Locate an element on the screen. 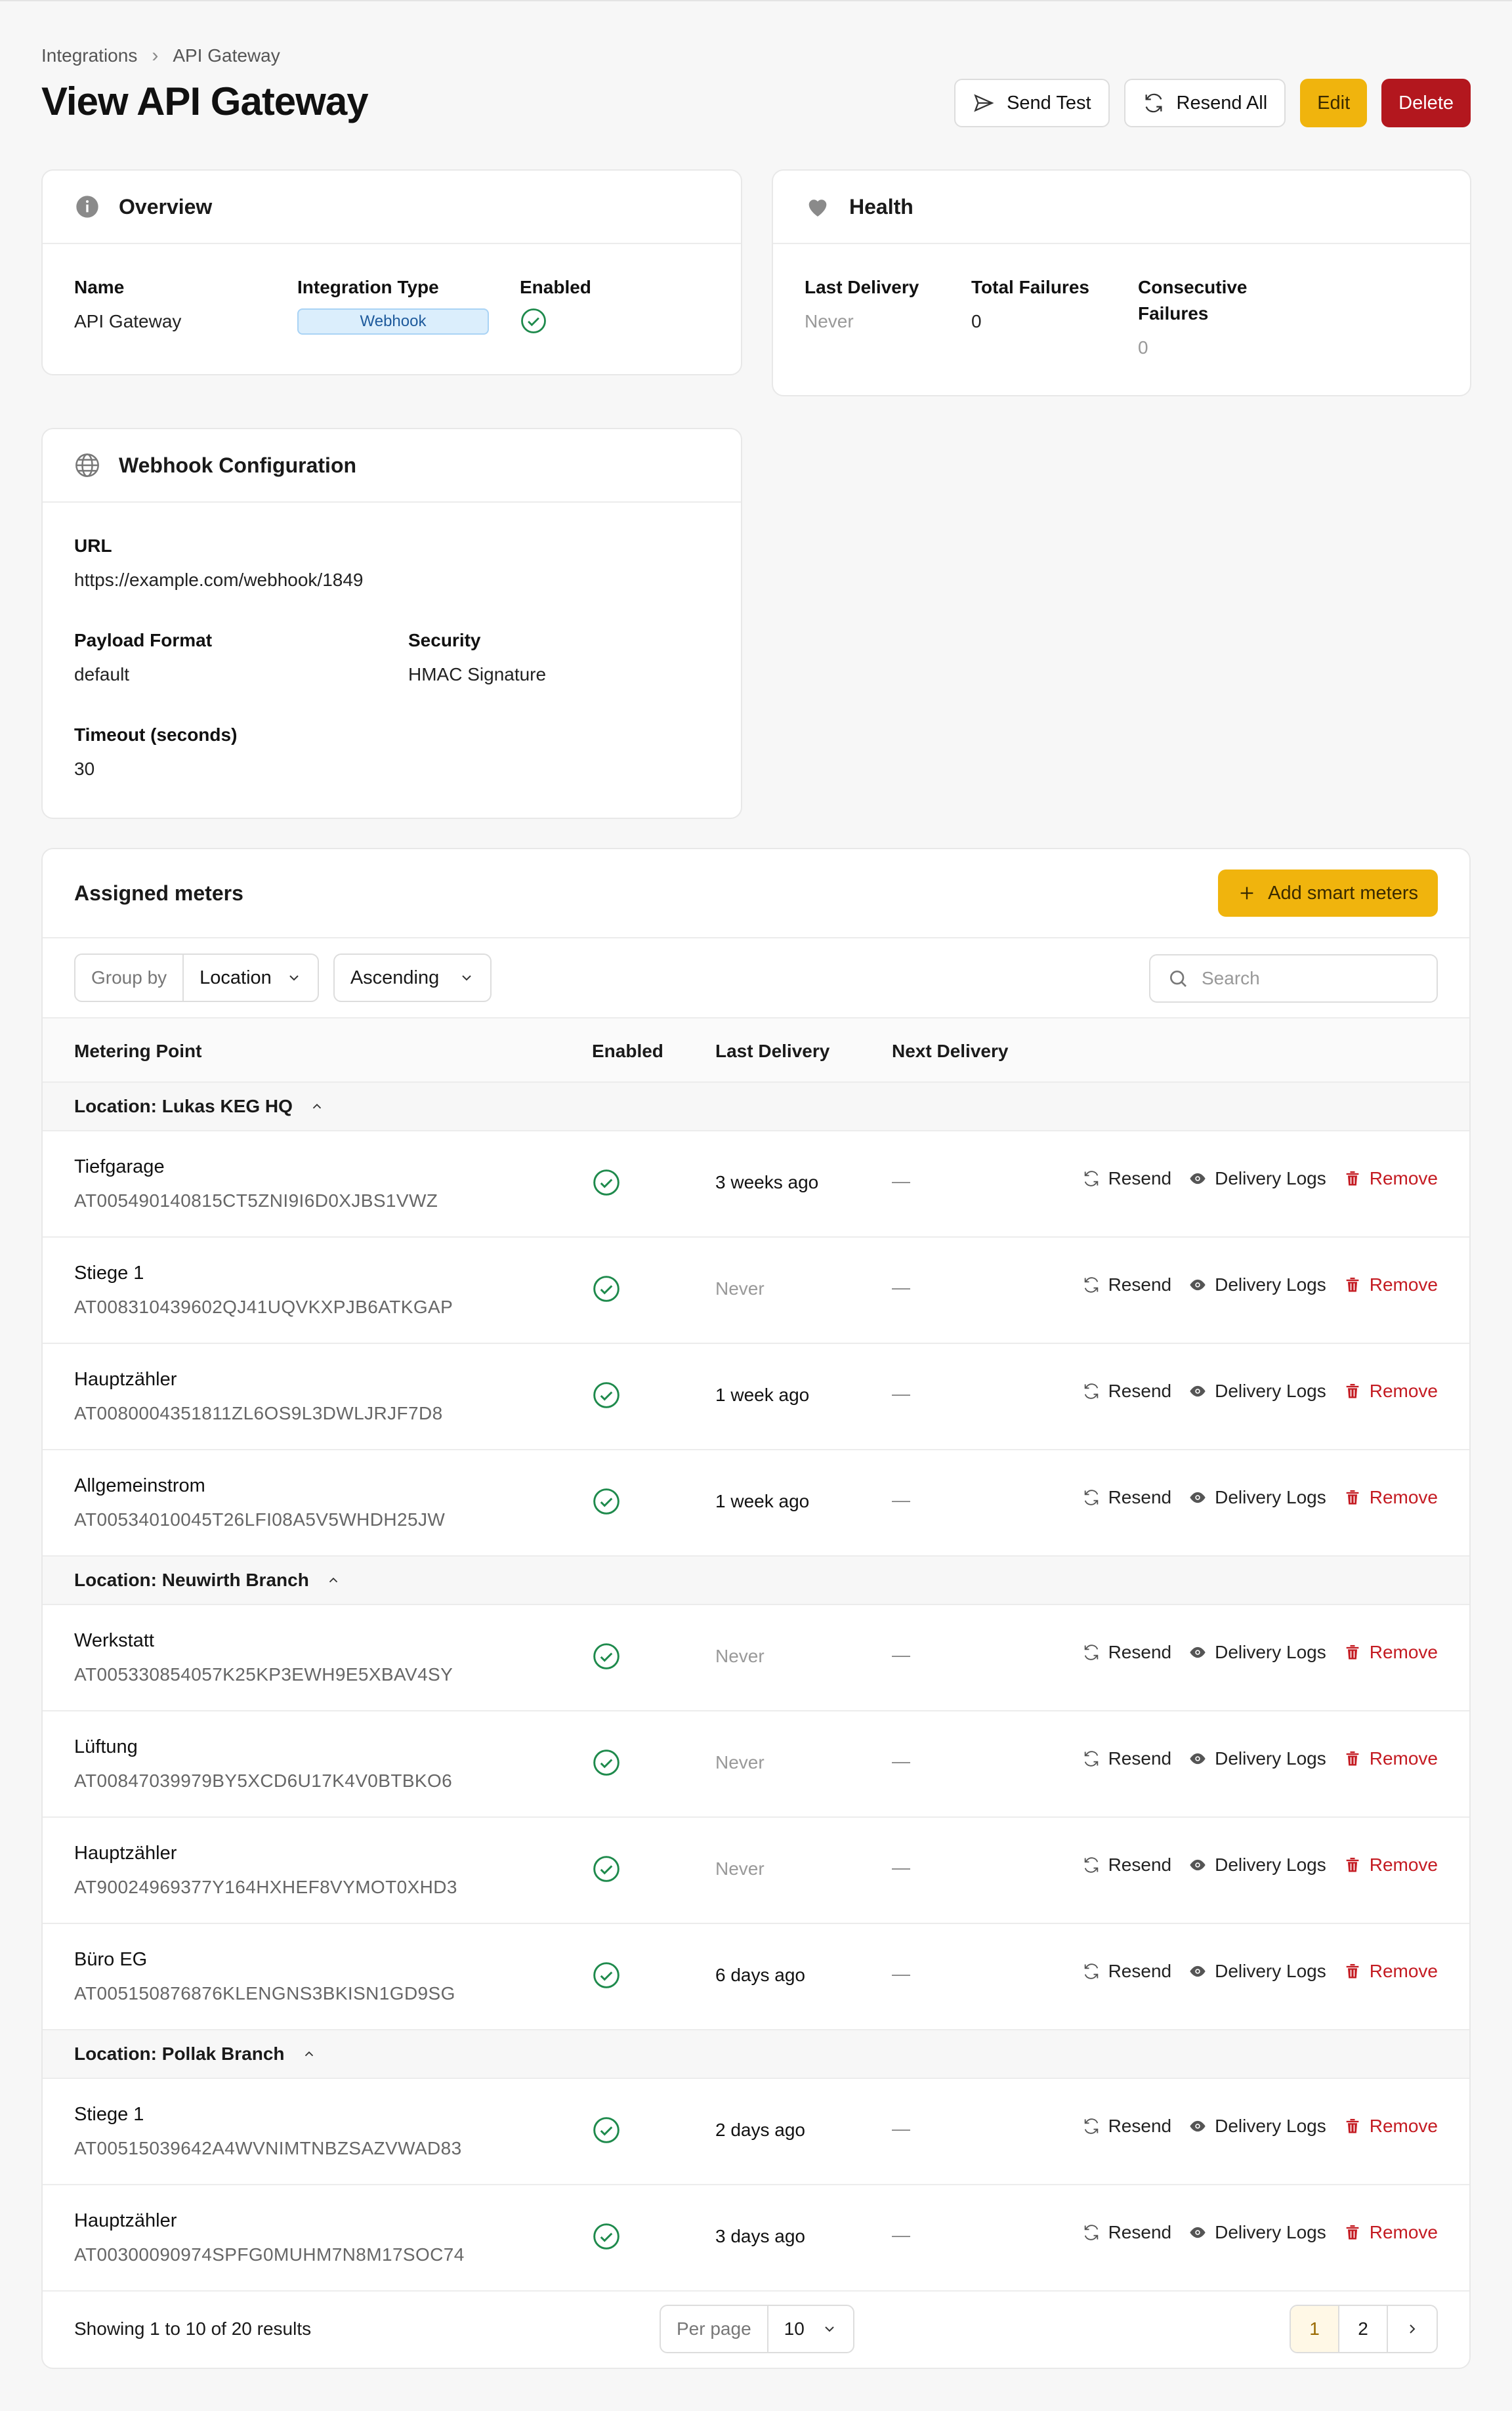  meter-code: AT00300090974SPFG0MUHM7N8M17SOC74 is located at coordinates (269, 2254).